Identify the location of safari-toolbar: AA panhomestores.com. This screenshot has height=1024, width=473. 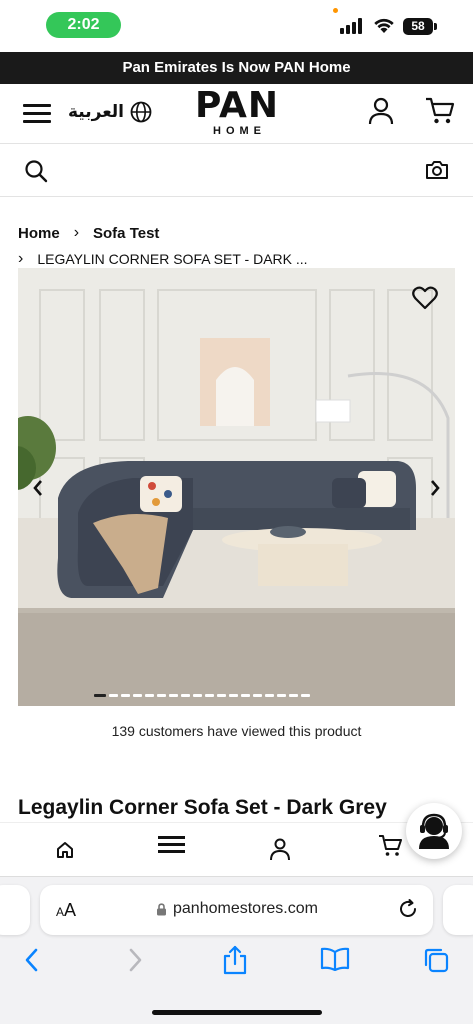
(236, 950).